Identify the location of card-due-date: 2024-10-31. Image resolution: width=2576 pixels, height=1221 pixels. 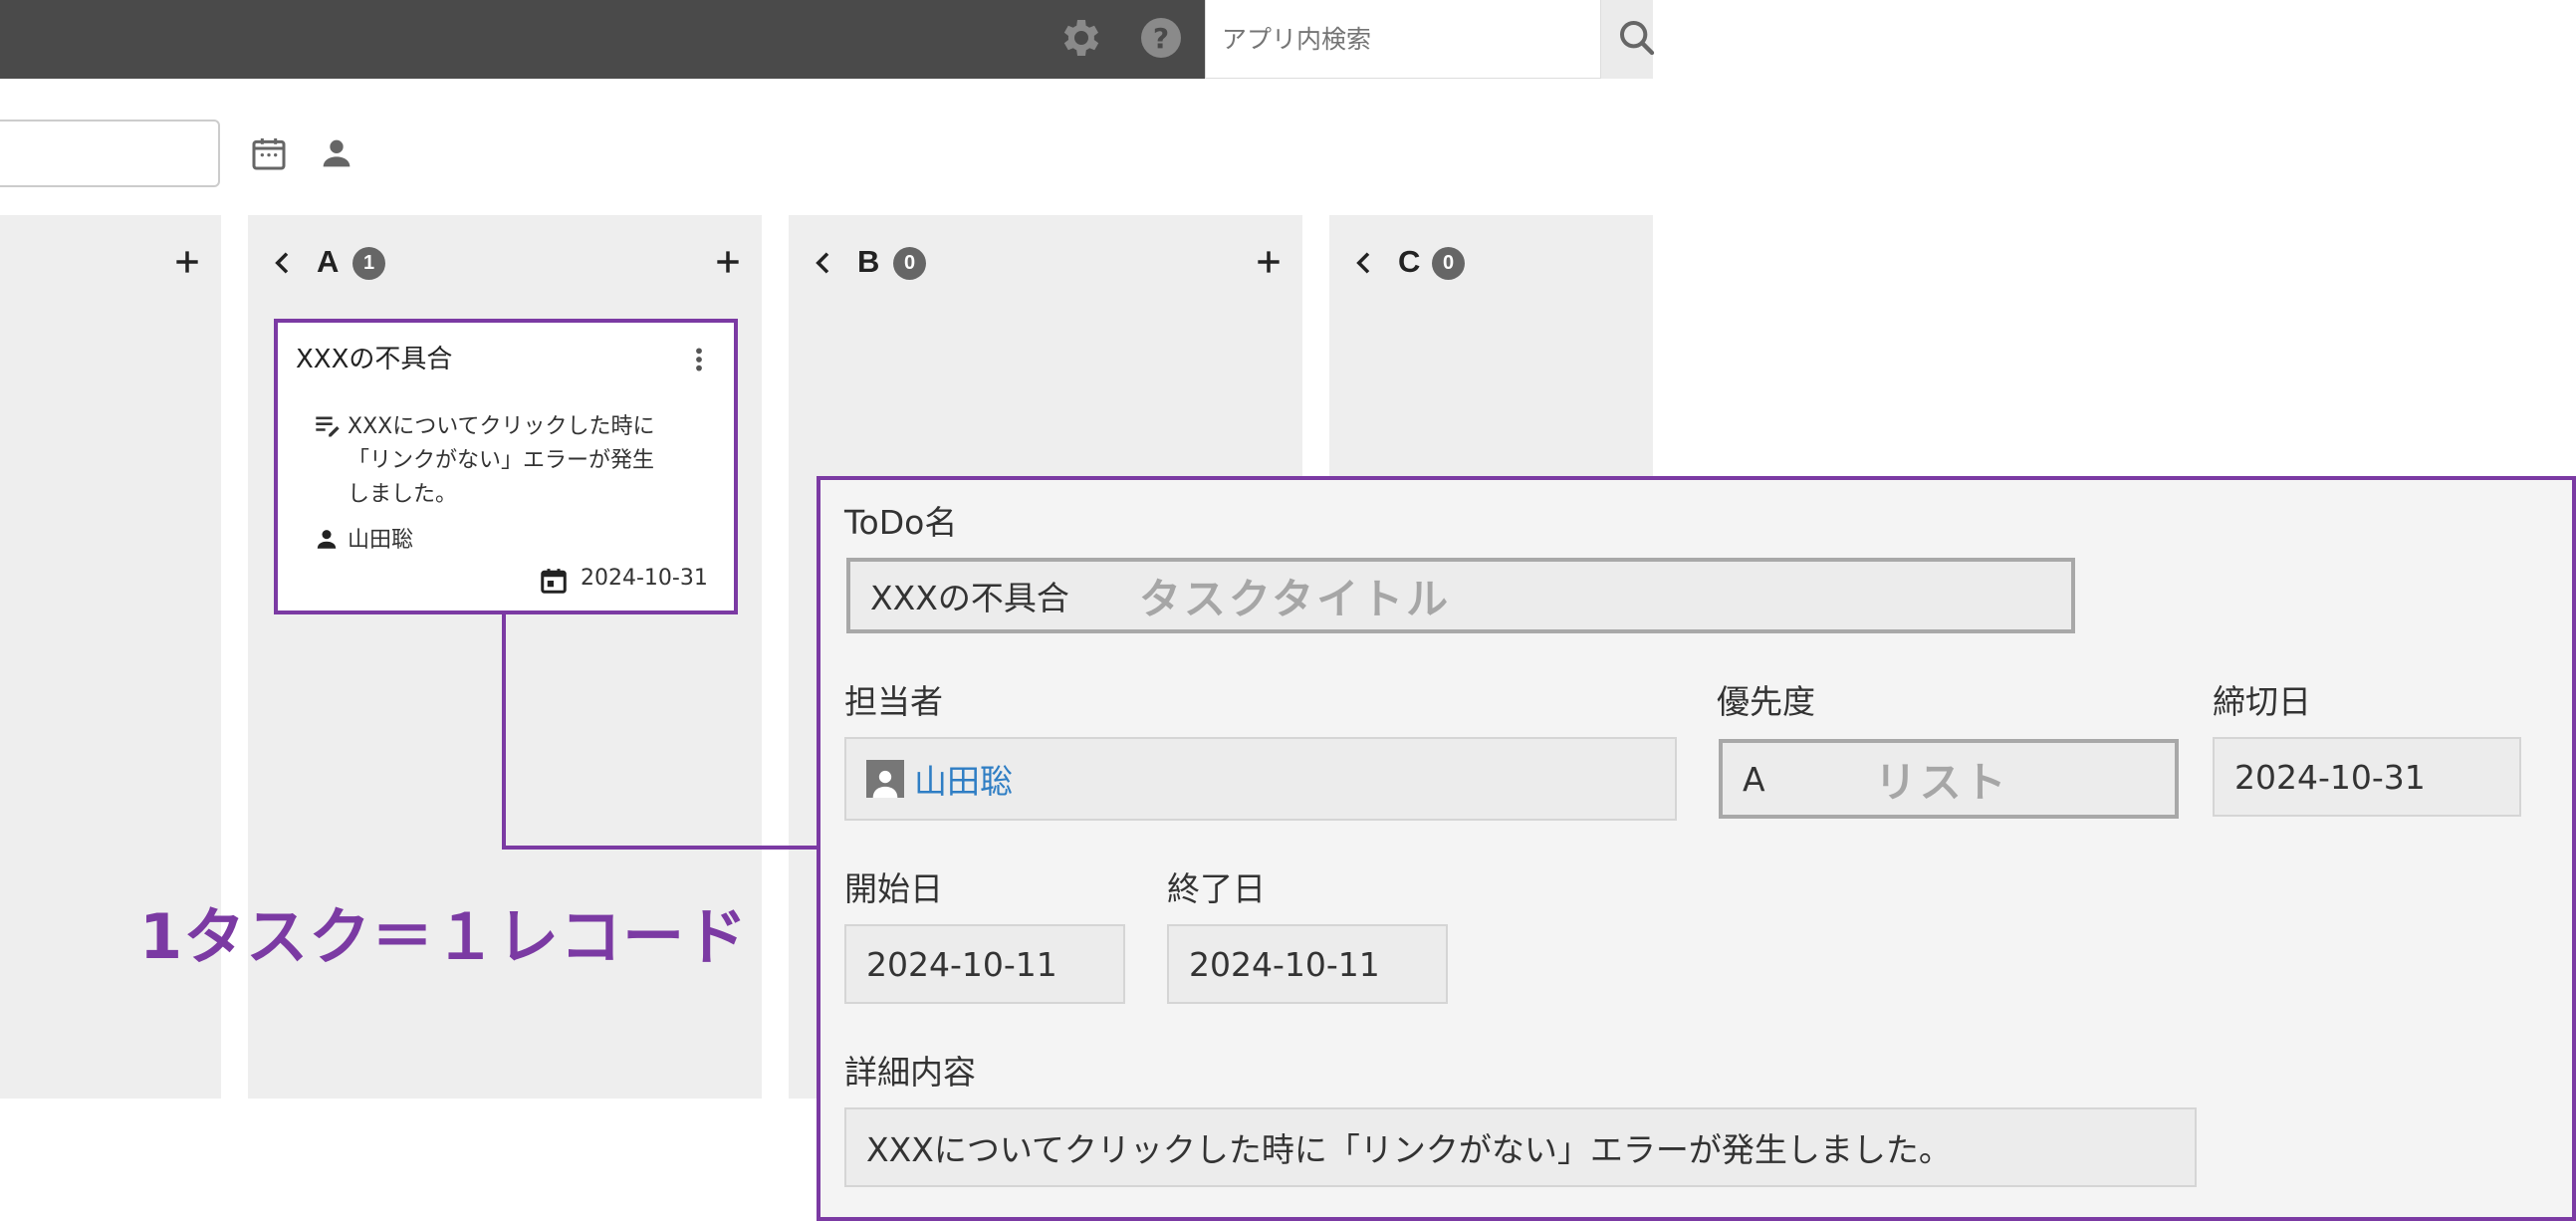
(644, 578).